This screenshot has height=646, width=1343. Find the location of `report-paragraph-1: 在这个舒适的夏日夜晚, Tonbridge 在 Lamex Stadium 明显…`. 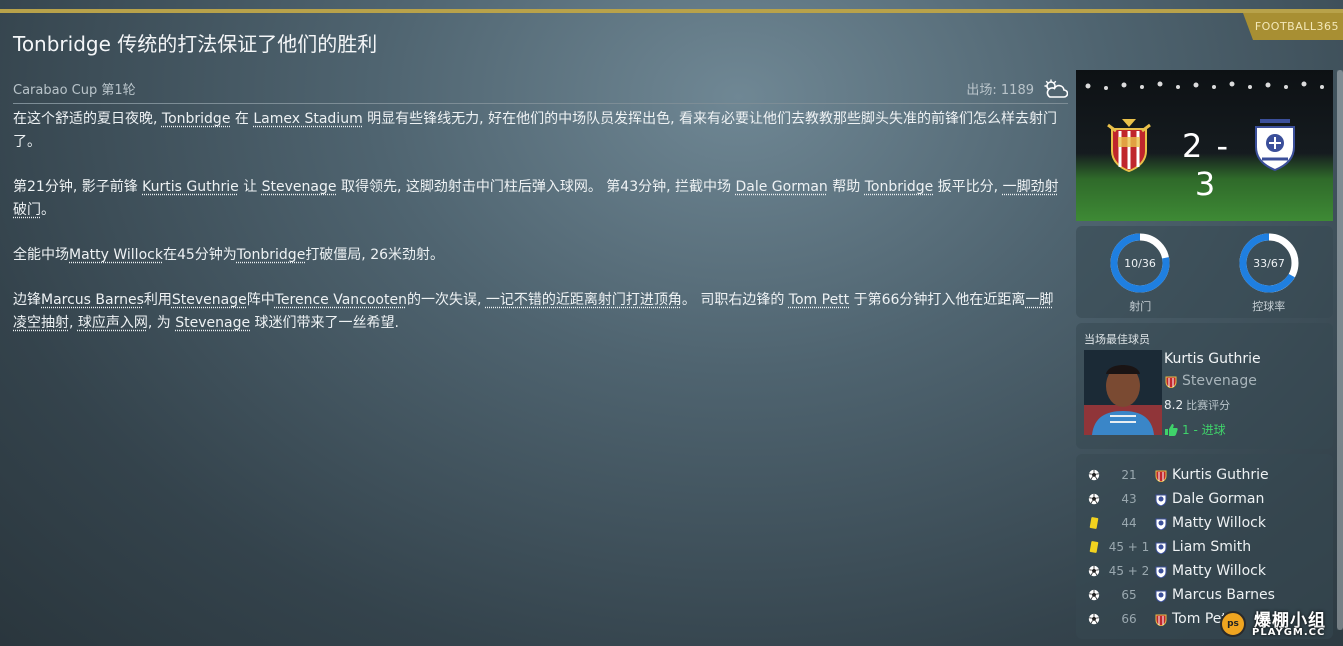

report-paragraph-1: 在这个舒适的夏日夜晚, Tonbridge 在 Lamex Stadium 明显… is located at coordinates (538, 131).